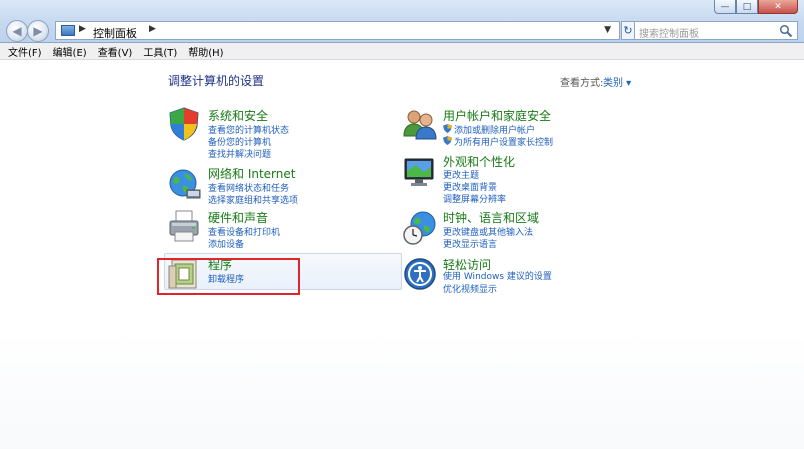  I want to click on category-title-user-accounts: 用户帐户和家庭安全, so click(497, 115).